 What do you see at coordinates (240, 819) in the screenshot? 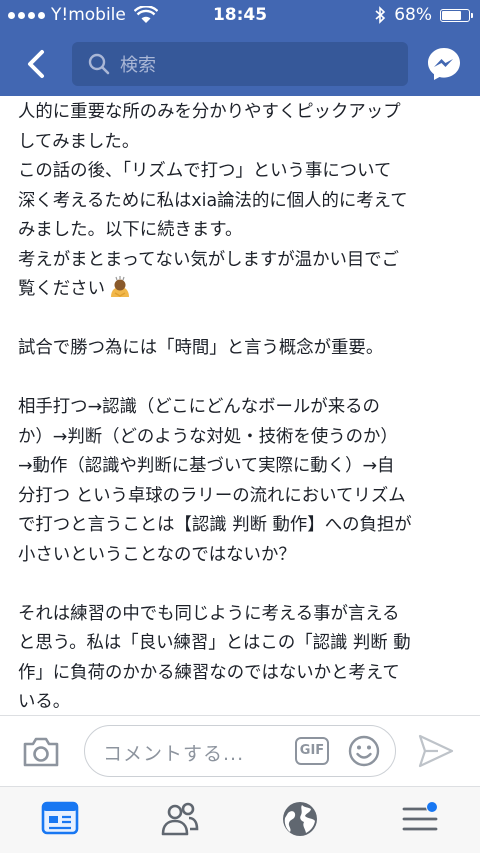
I see `tab-bar` at bounding box center [240, 819].